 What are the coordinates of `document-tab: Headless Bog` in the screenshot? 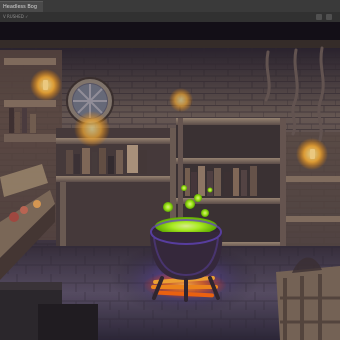 It's located at (22, 6).